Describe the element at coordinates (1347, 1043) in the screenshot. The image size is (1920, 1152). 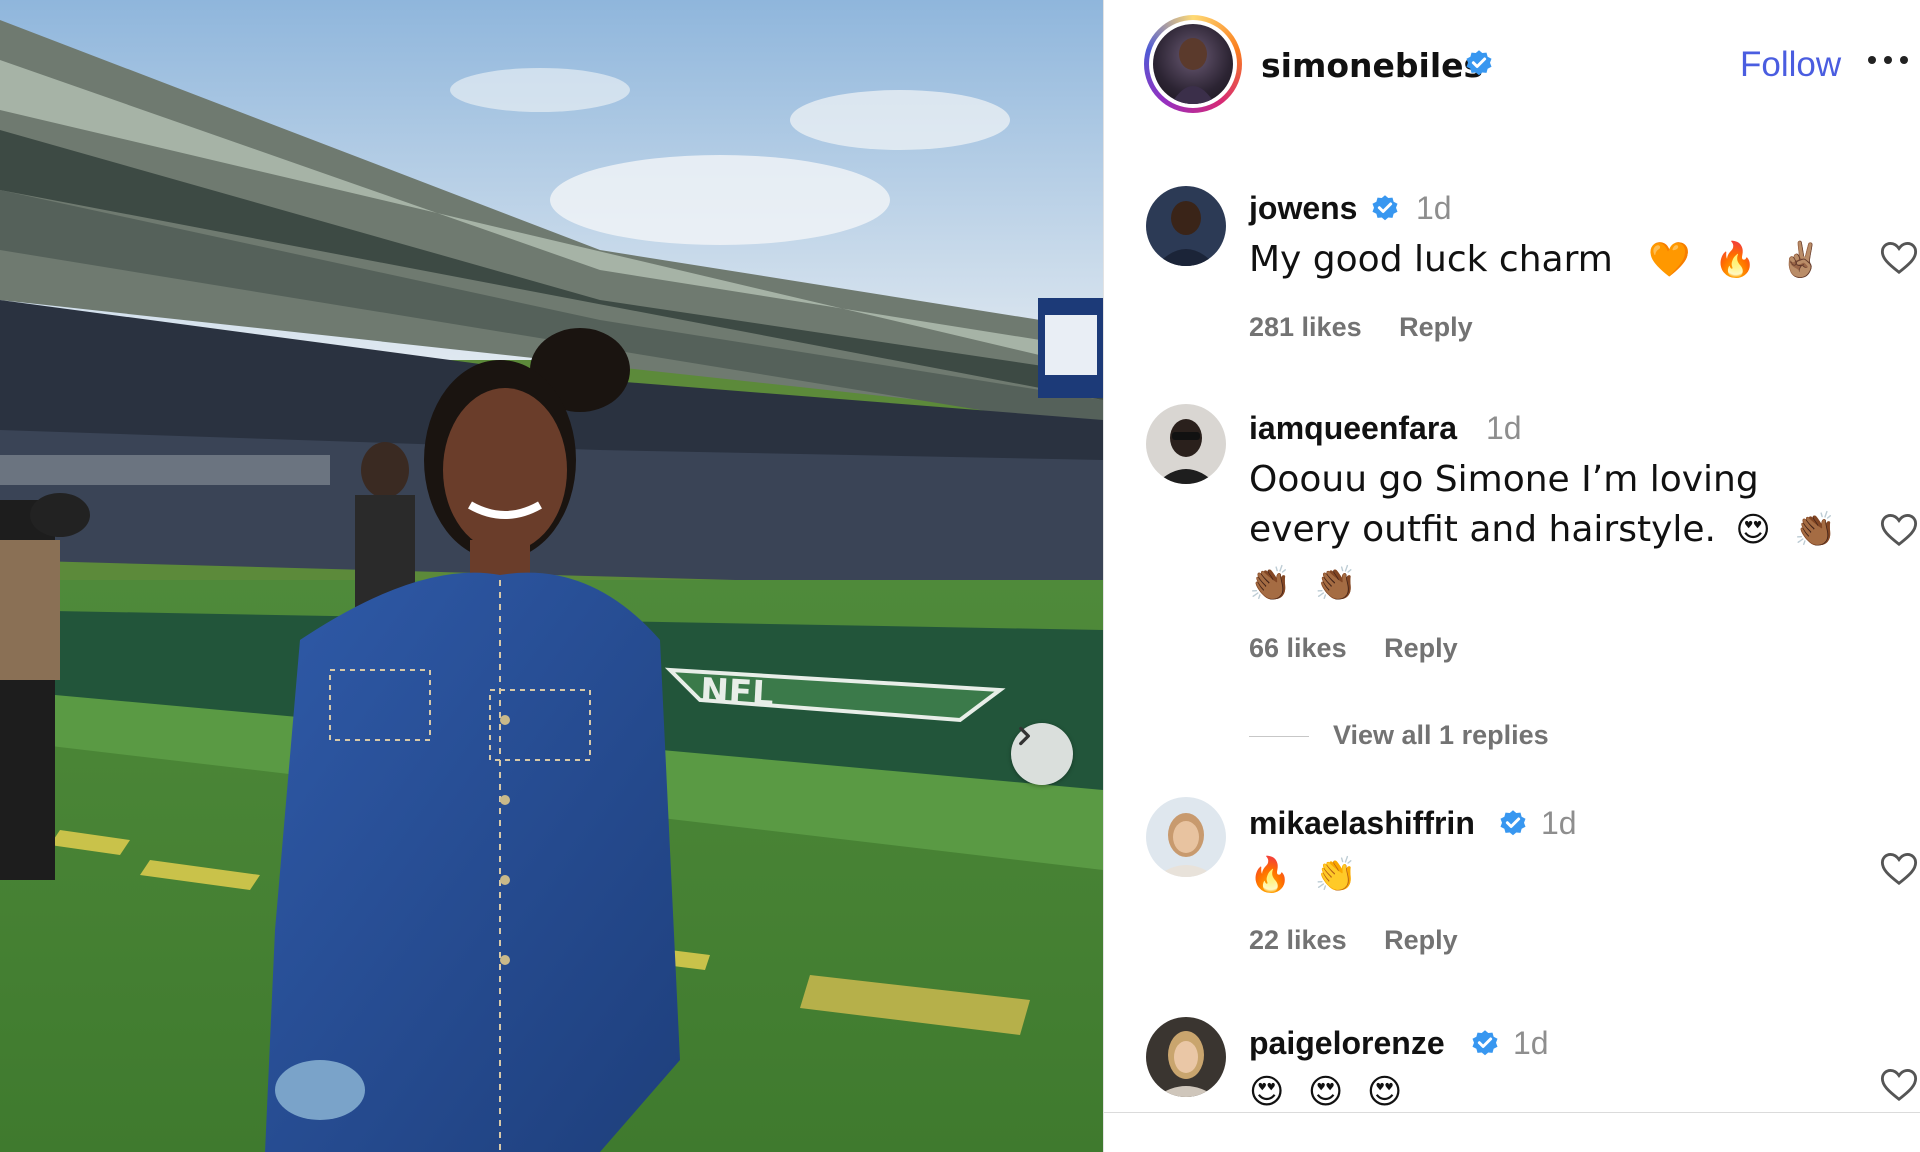
I see `commenter-username: paigelorenze` at that location.